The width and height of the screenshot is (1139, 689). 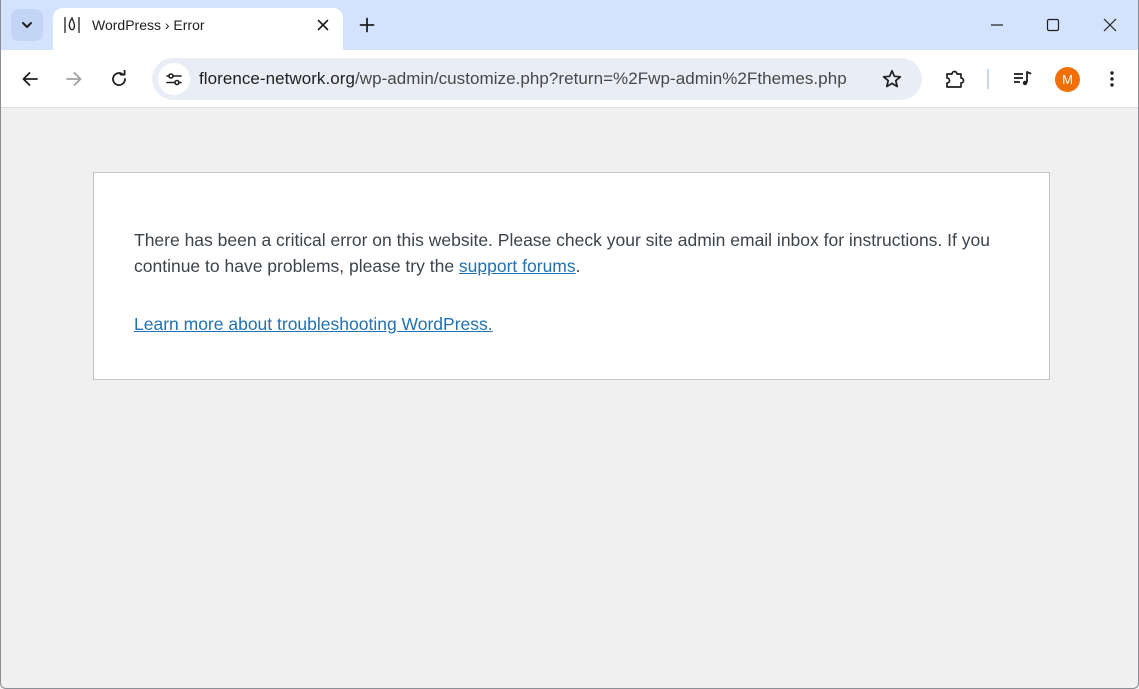 I want to click on reload-button, so click(x=119, y=79).